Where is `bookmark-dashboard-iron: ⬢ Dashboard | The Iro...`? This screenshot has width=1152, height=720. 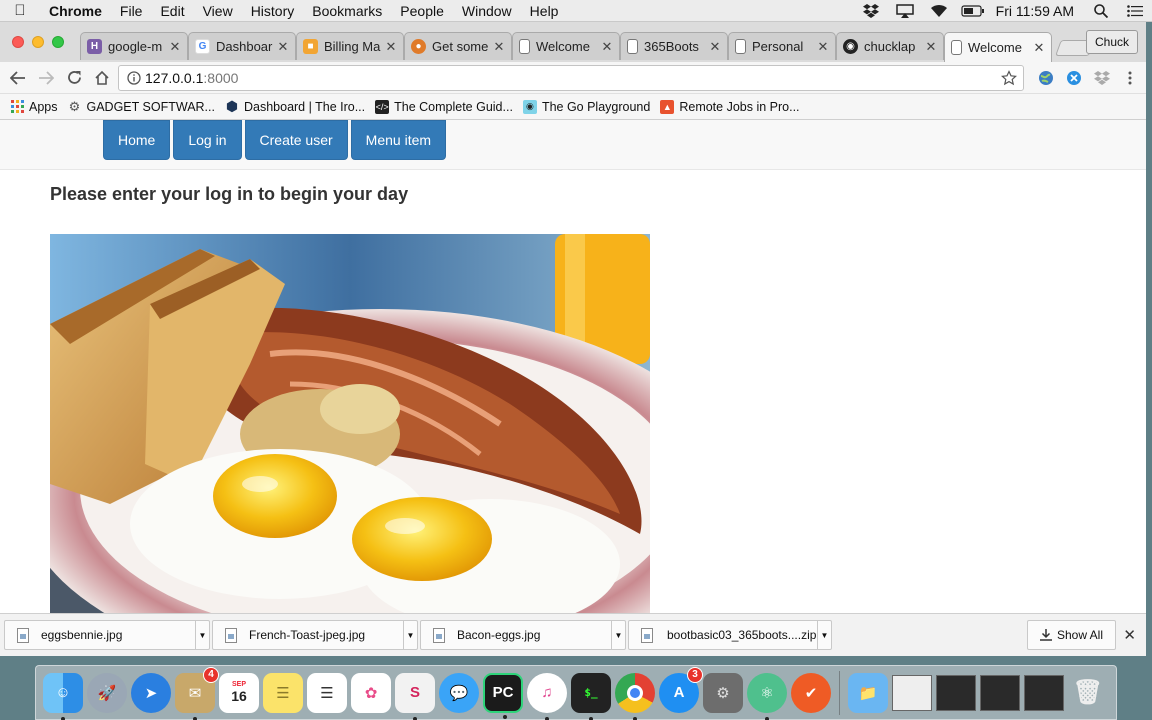 bookmark-dashboard-iron: ⬢ Dashboard | The Iro... is located at coordinates (295, 106).